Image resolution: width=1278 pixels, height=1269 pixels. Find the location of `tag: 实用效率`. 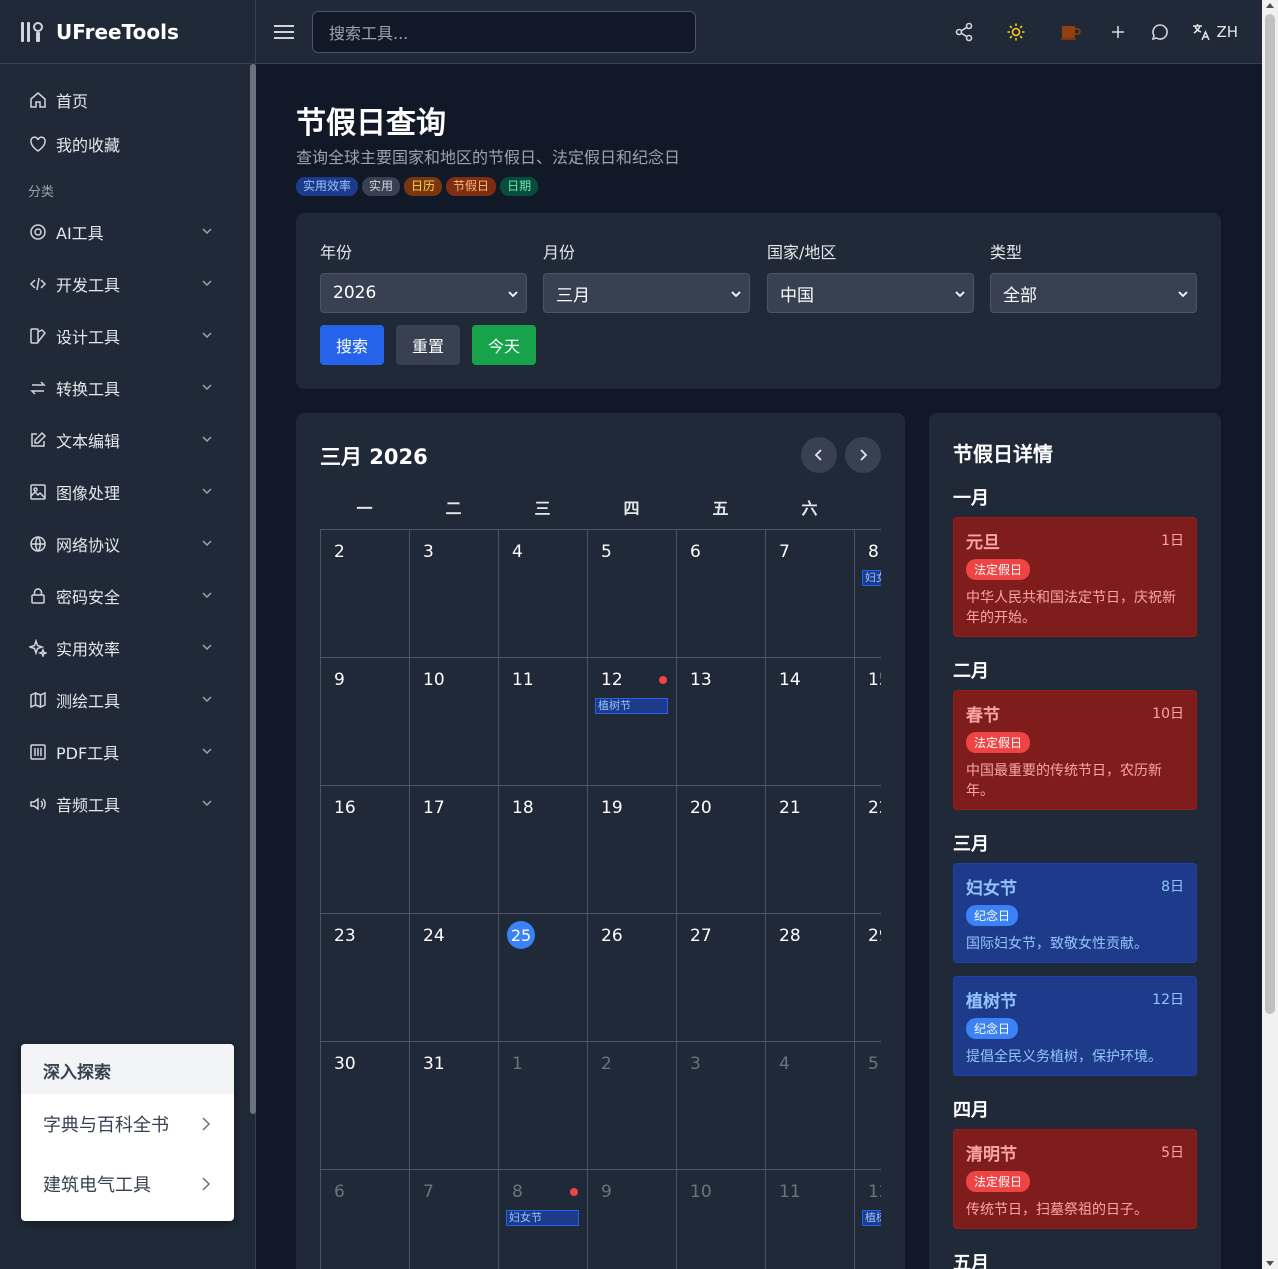

tag: 实用效率 is located at coordinates (327, 186).